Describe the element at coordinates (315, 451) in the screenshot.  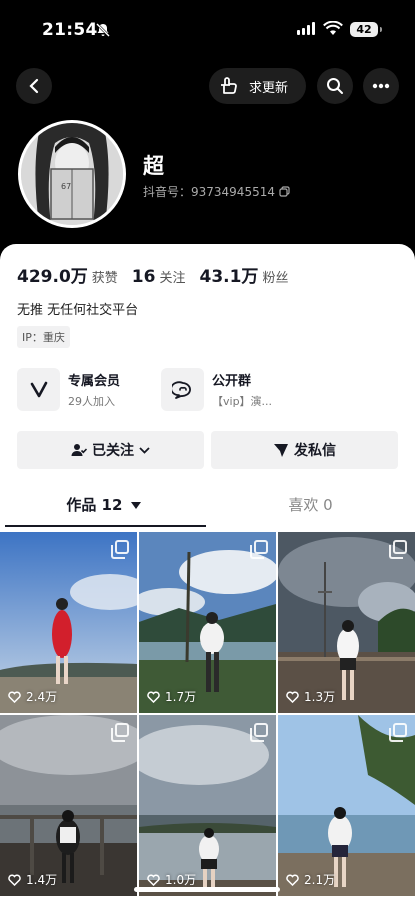
I see `send-message-label: 发私信` at that location.